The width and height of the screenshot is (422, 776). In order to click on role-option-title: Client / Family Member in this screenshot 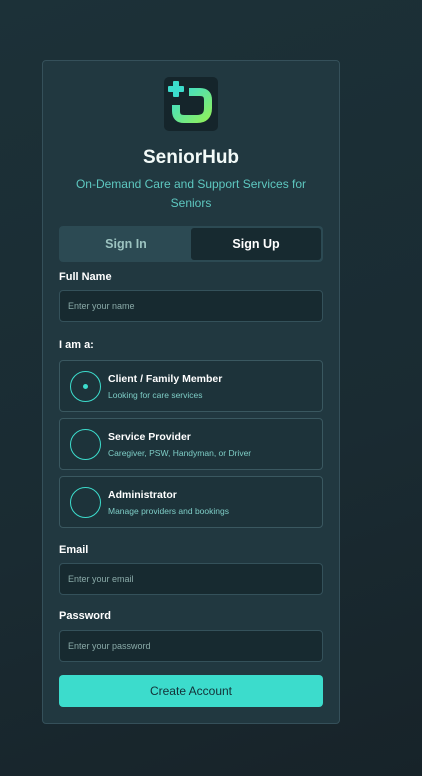, I will do `click(165, 379)`.